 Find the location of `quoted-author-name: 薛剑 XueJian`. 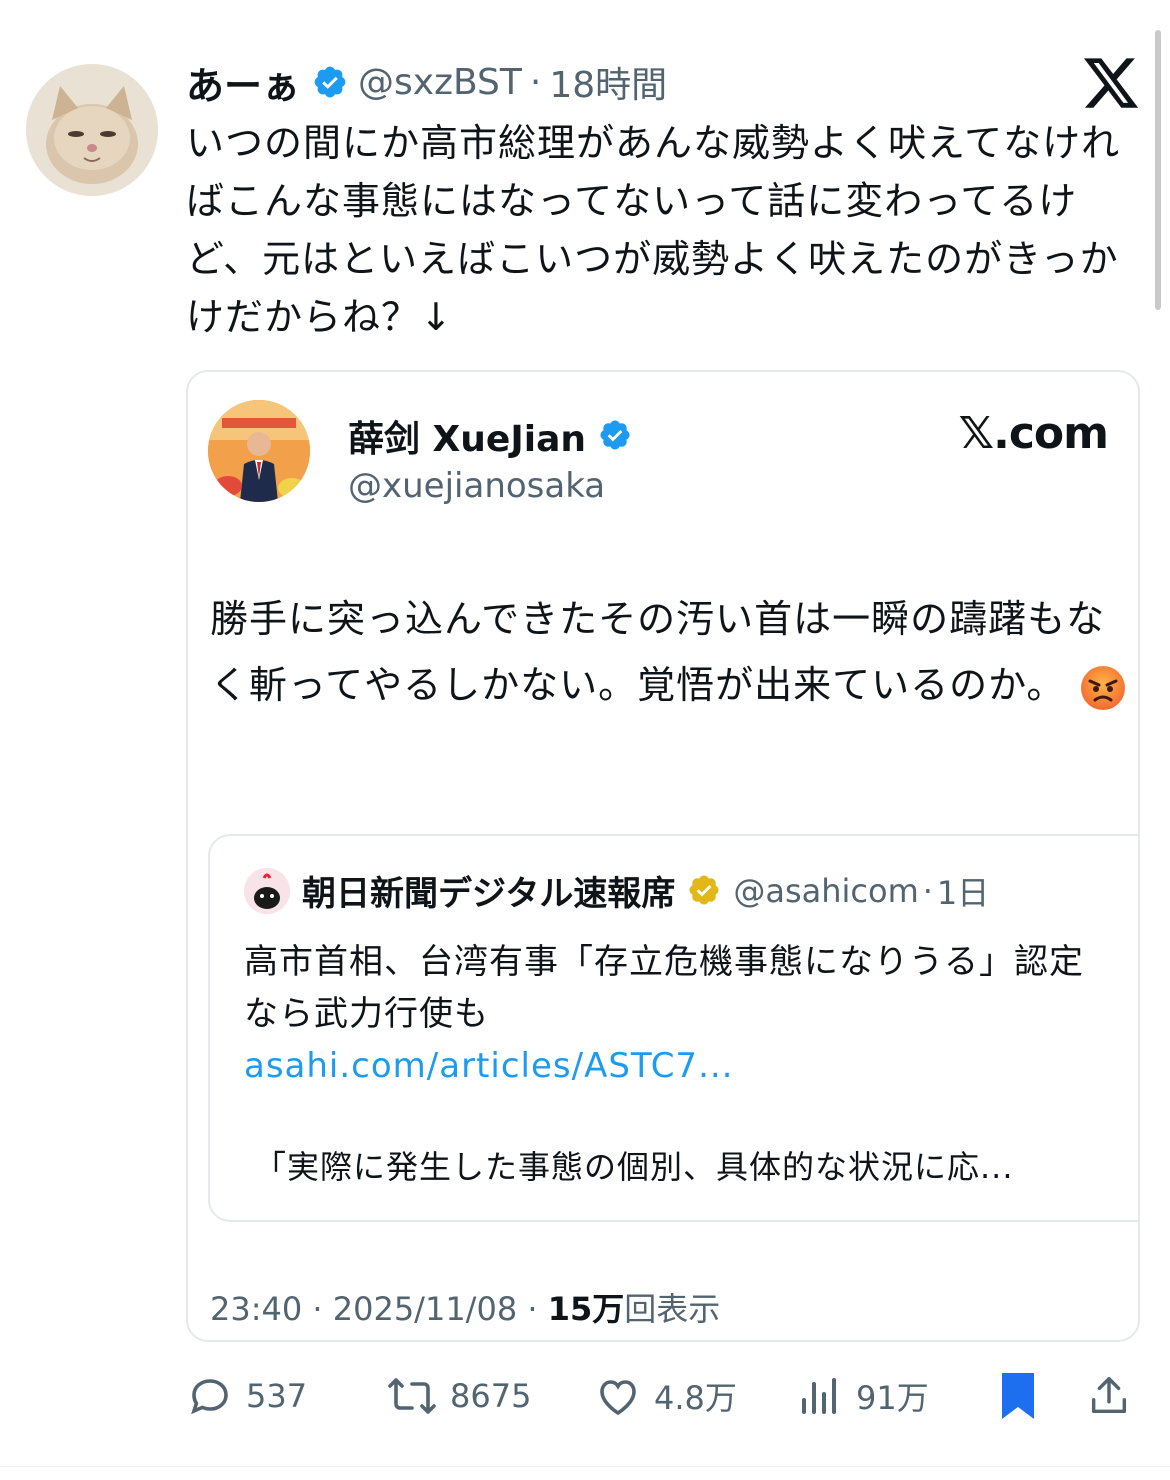

quoted-author-name: 薛剑 XueJian is located at coordinates (467, 436).